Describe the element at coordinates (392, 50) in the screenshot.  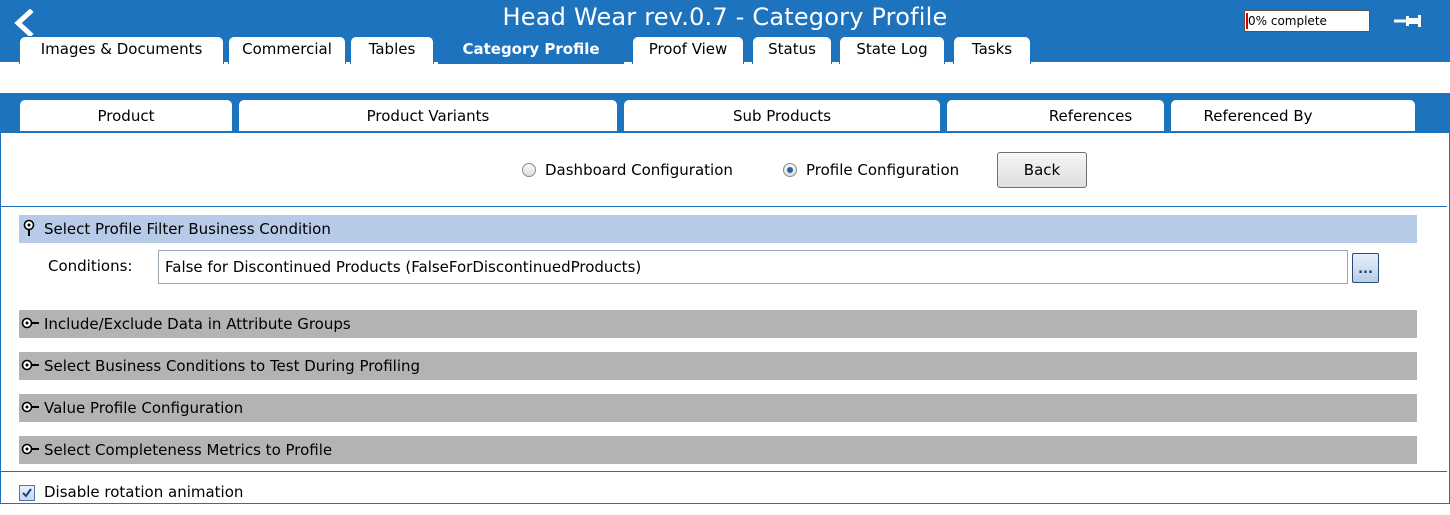
I see `tab-tables: Tables` at that location.